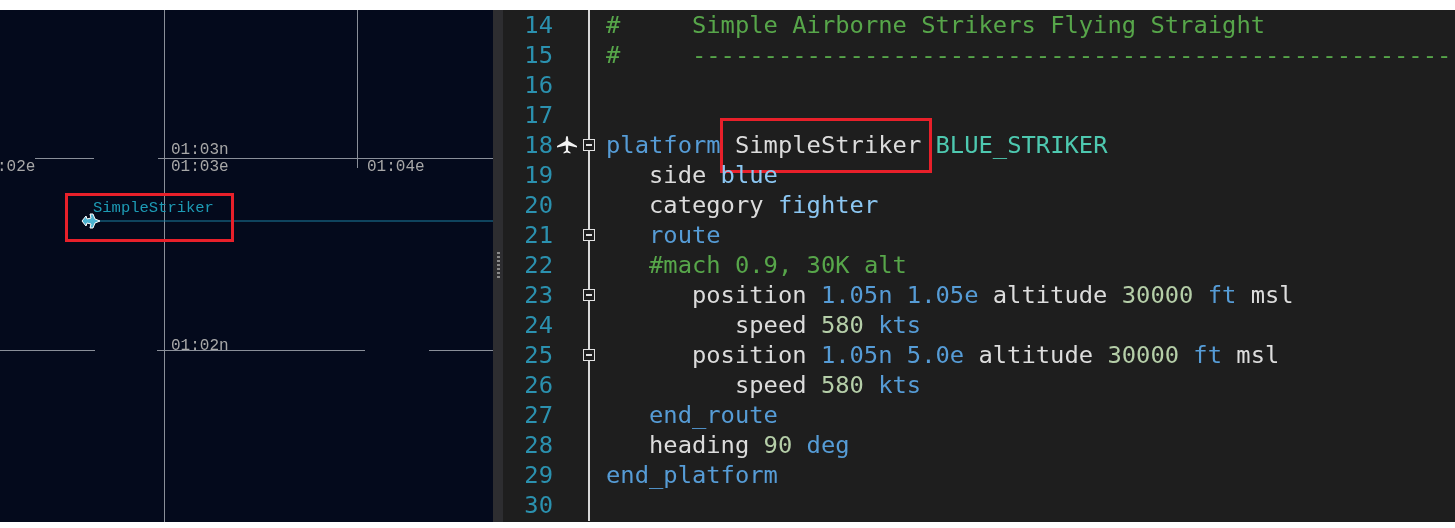 The image size is (1455, 528). What do you see at coordinates (538, 505) in the screenshot?
I see `line-number: 30` at bounding box center [538, 505].